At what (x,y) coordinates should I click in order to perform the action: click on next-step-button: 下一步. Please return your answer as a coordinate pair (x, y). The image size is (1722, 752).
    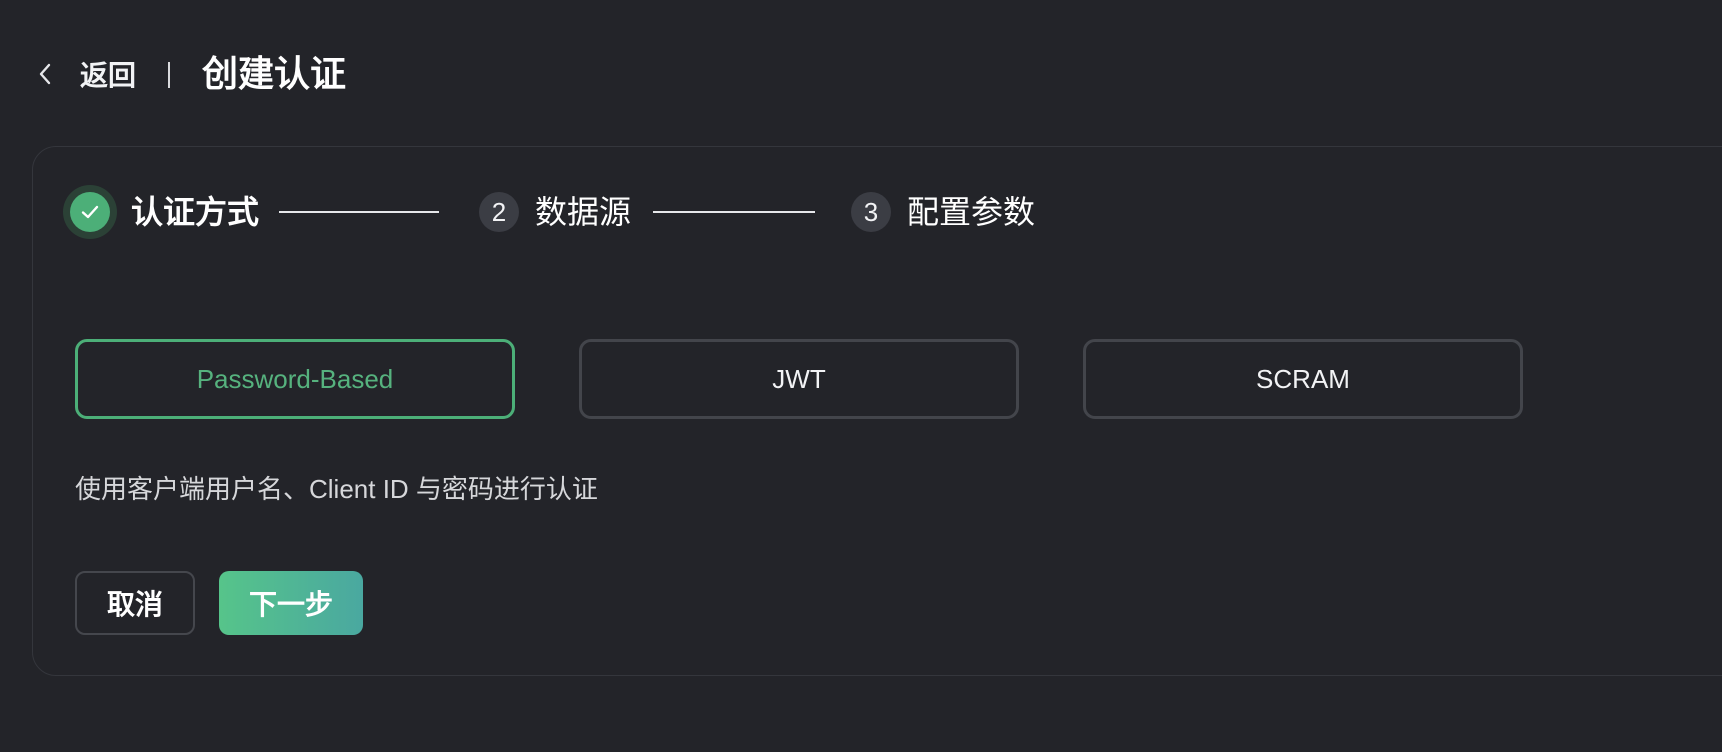
    Looking at the image, I should click on (291, 603).